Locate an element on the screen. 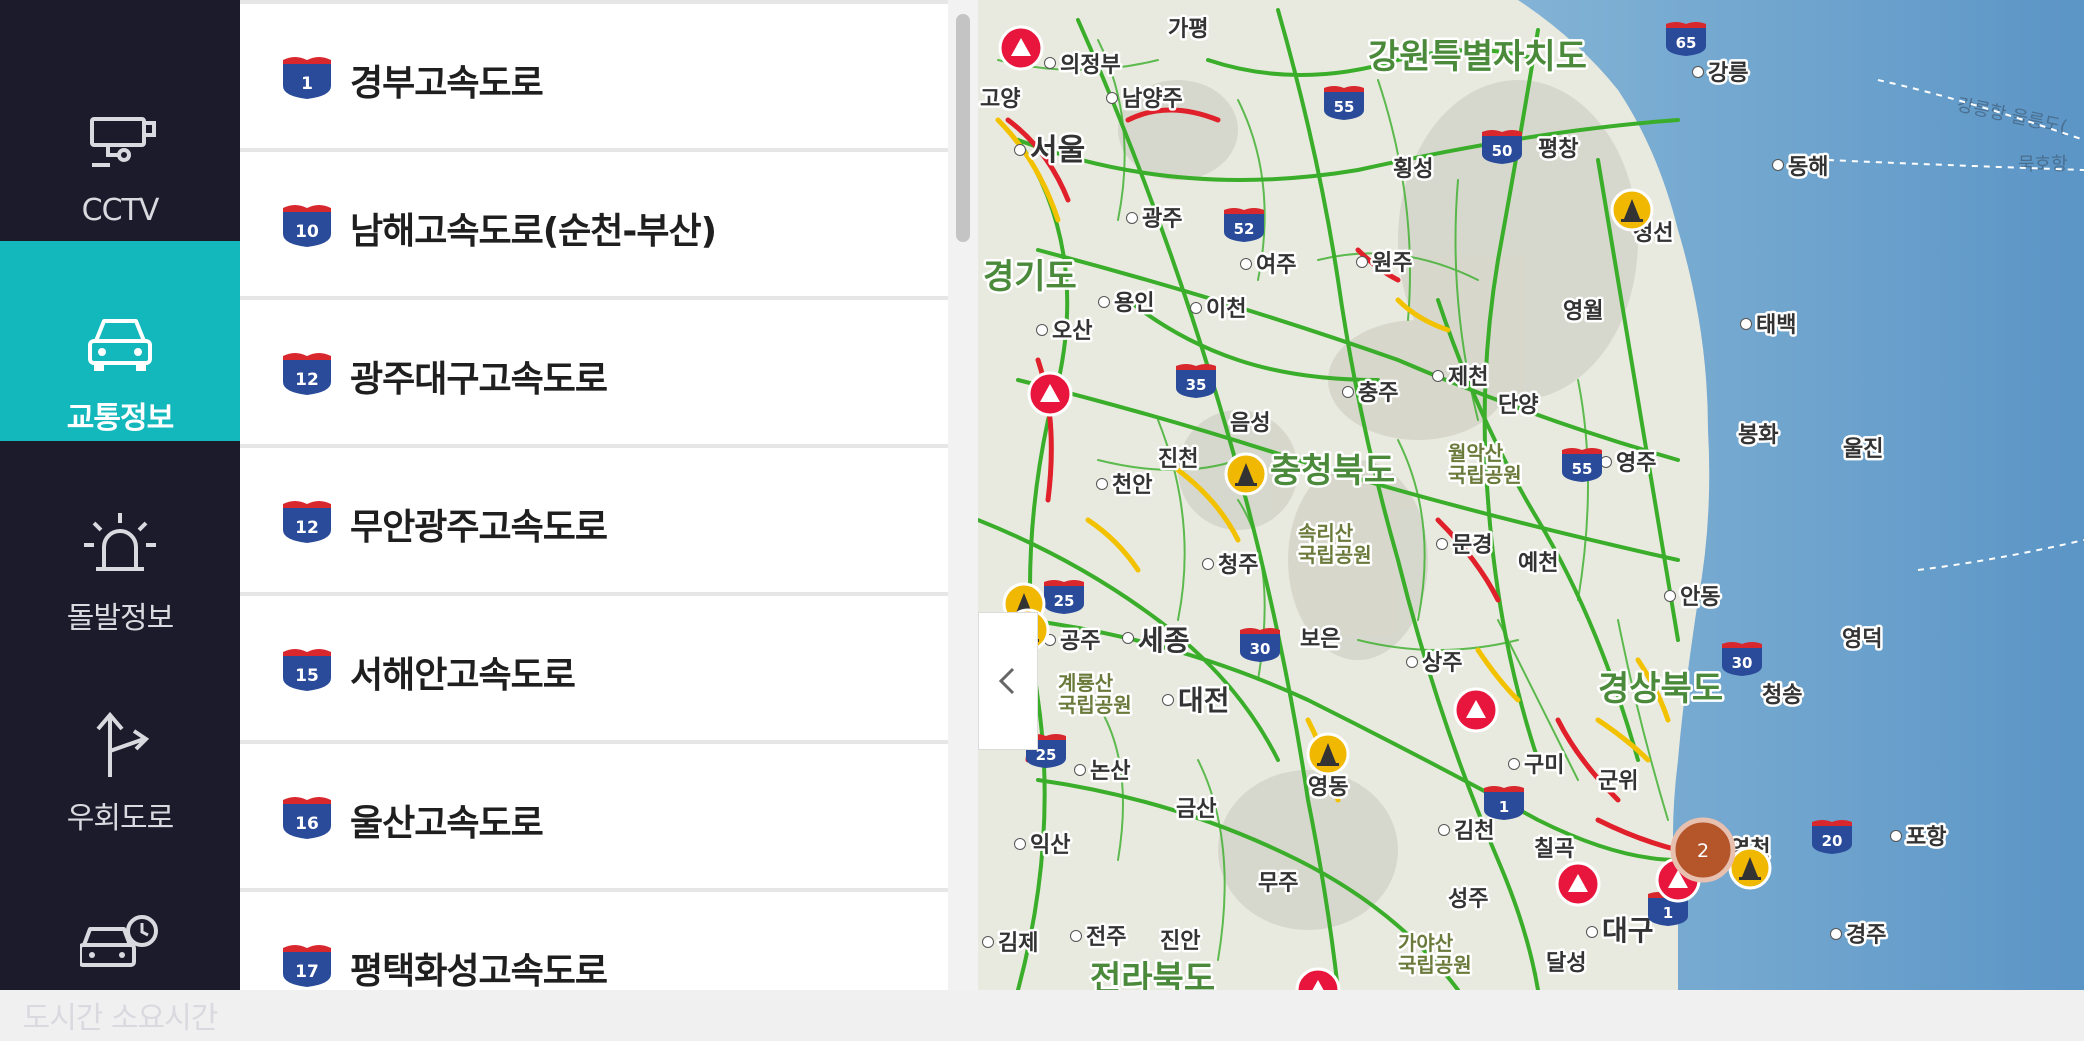 The height and width of the screenshot is (1041, 2084). svg-text: 봉화 is located at coordinates (1758, 435).